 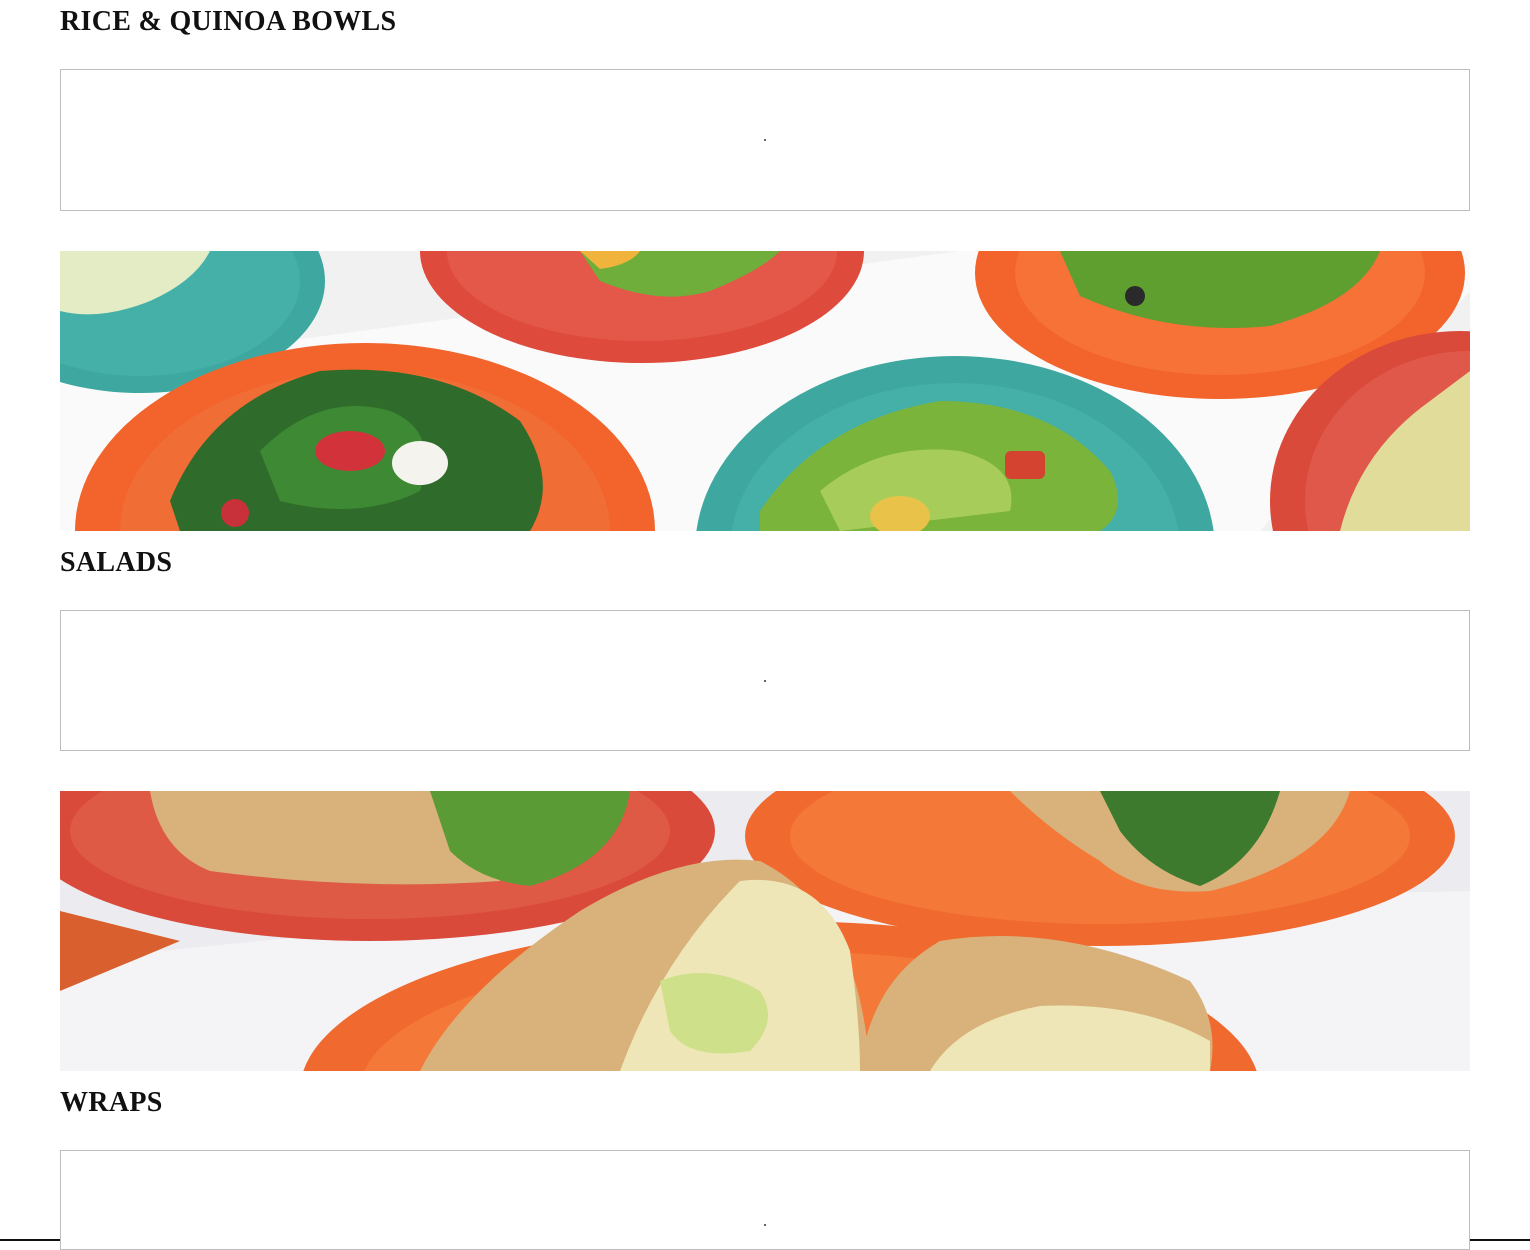 I want to click on section-title-rice-quinoa-bowls: RICE & QUINOA BOWLS, so click(x=228, y=21).